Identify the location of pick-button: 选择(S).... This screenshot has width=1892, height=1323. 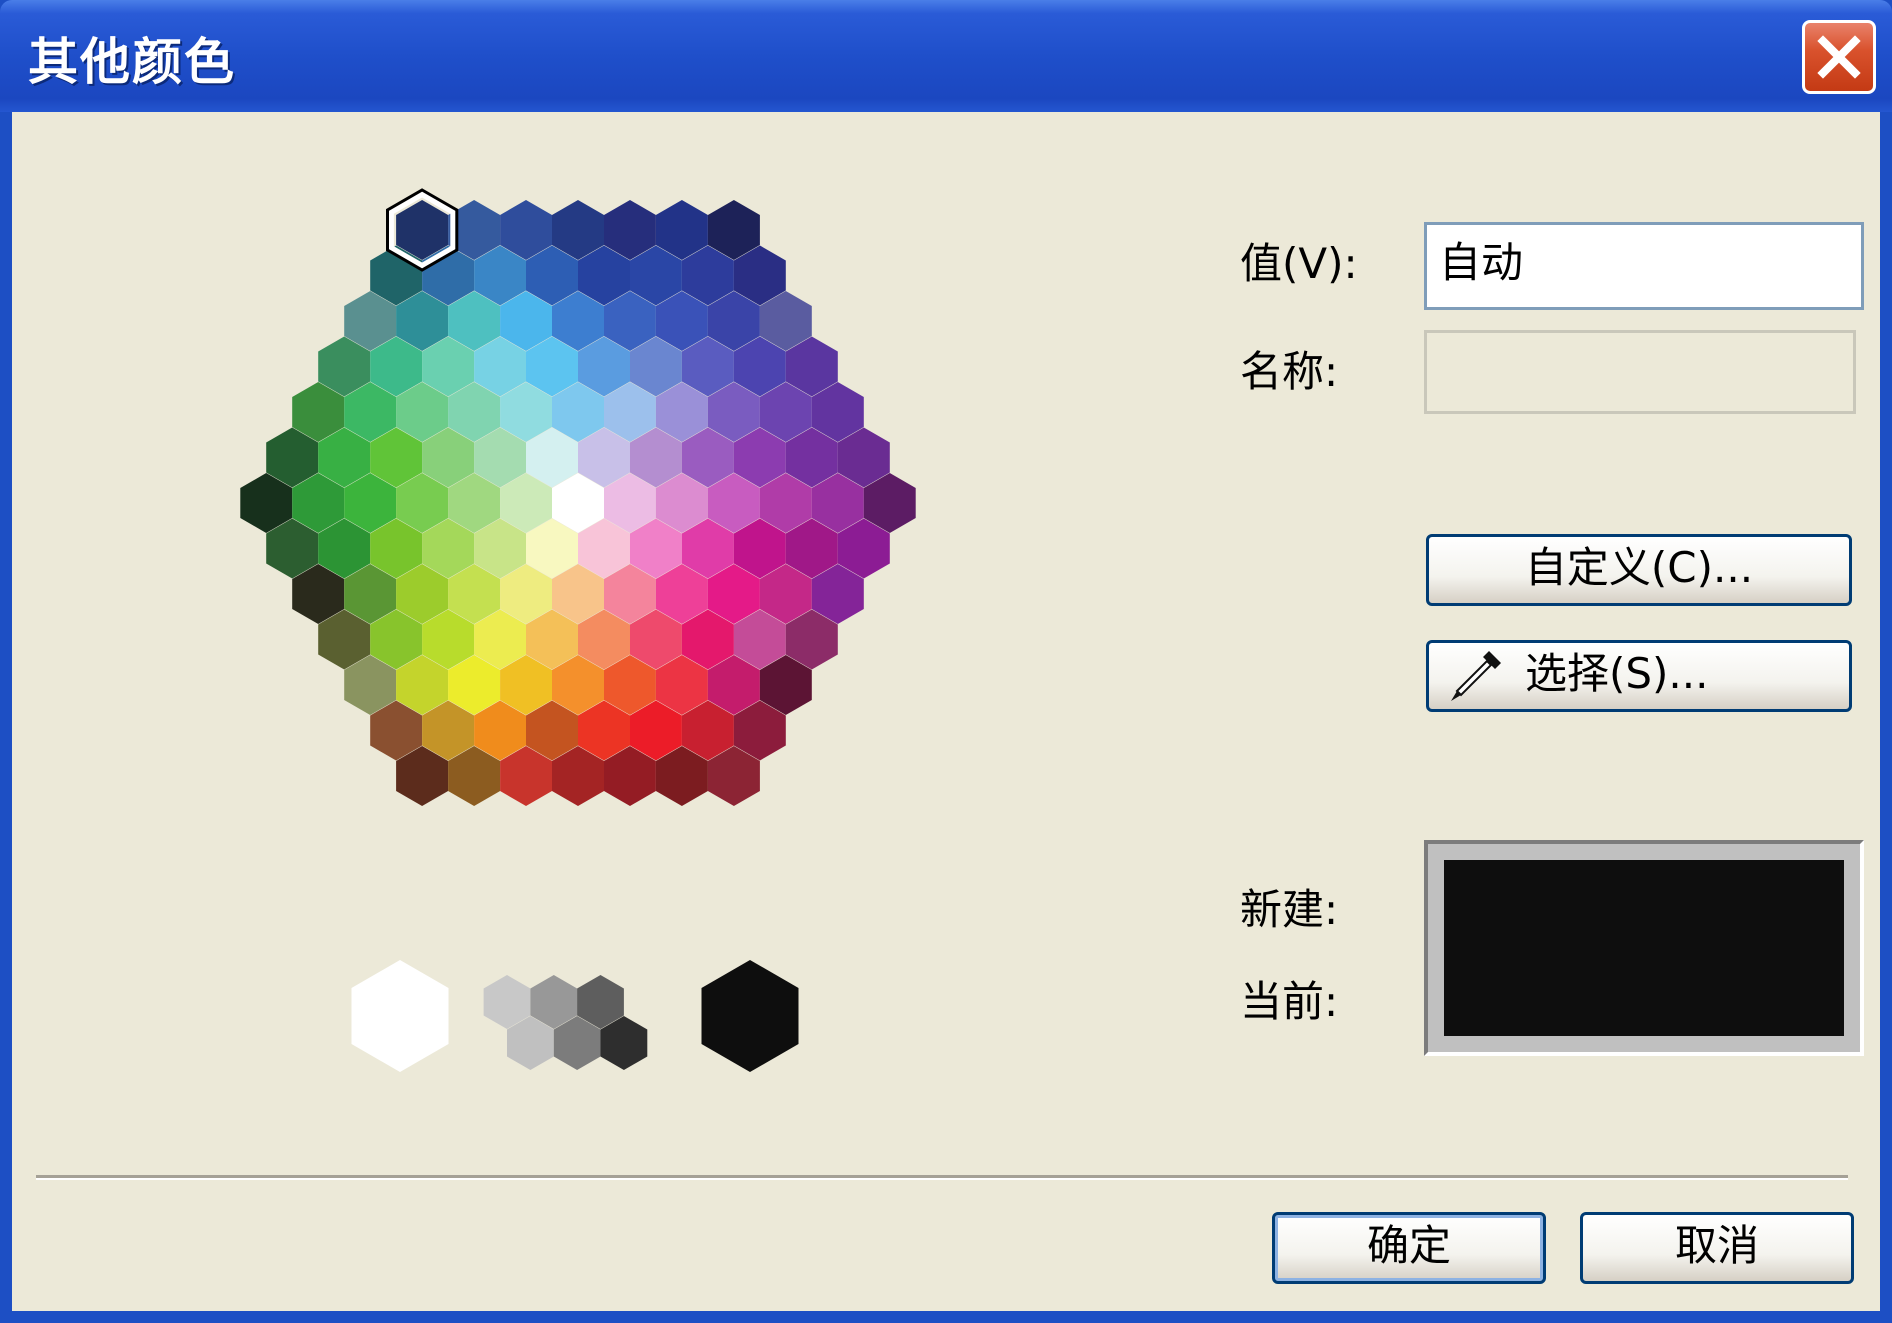
(1639, 676).